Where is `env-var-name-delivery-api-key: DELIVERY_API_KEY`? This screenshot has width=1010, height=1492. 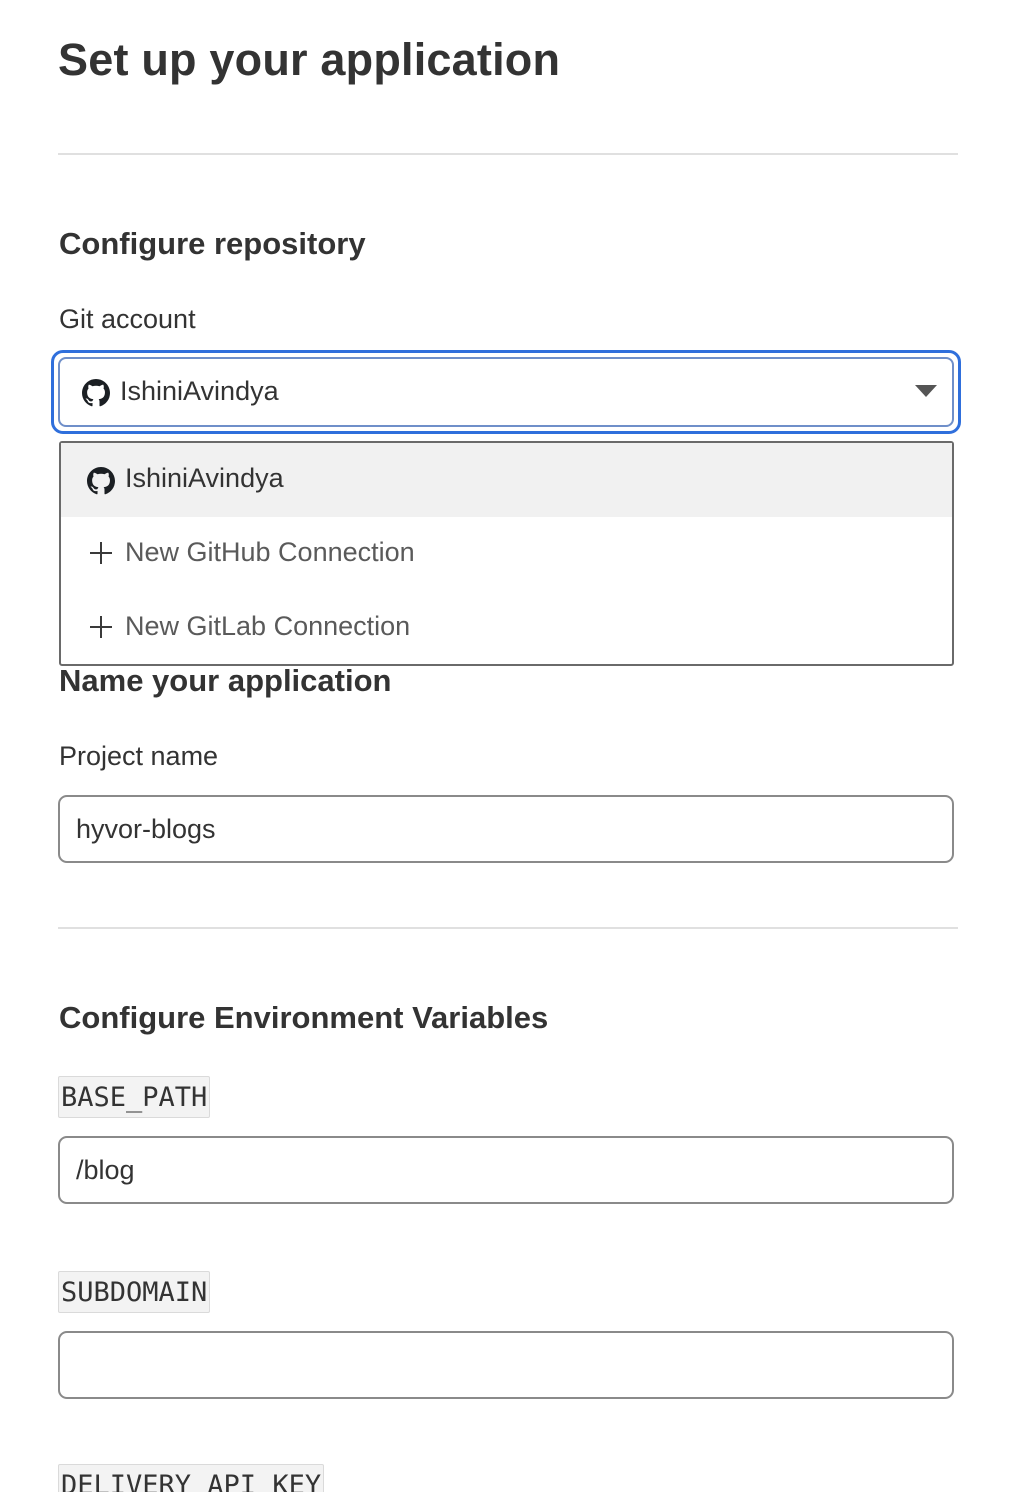 env-var-name-delivery-api-key: DELIVERY_API_KEY is located at coordinates (191, 1478).